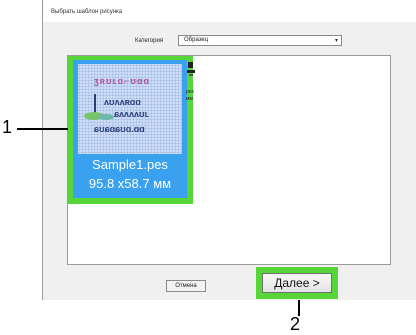 The height and width of the screenshot is (335, 416). Describe the element at coordinates (7, 127) in the screenshot. I see `callout-number-1: 1` at that location.